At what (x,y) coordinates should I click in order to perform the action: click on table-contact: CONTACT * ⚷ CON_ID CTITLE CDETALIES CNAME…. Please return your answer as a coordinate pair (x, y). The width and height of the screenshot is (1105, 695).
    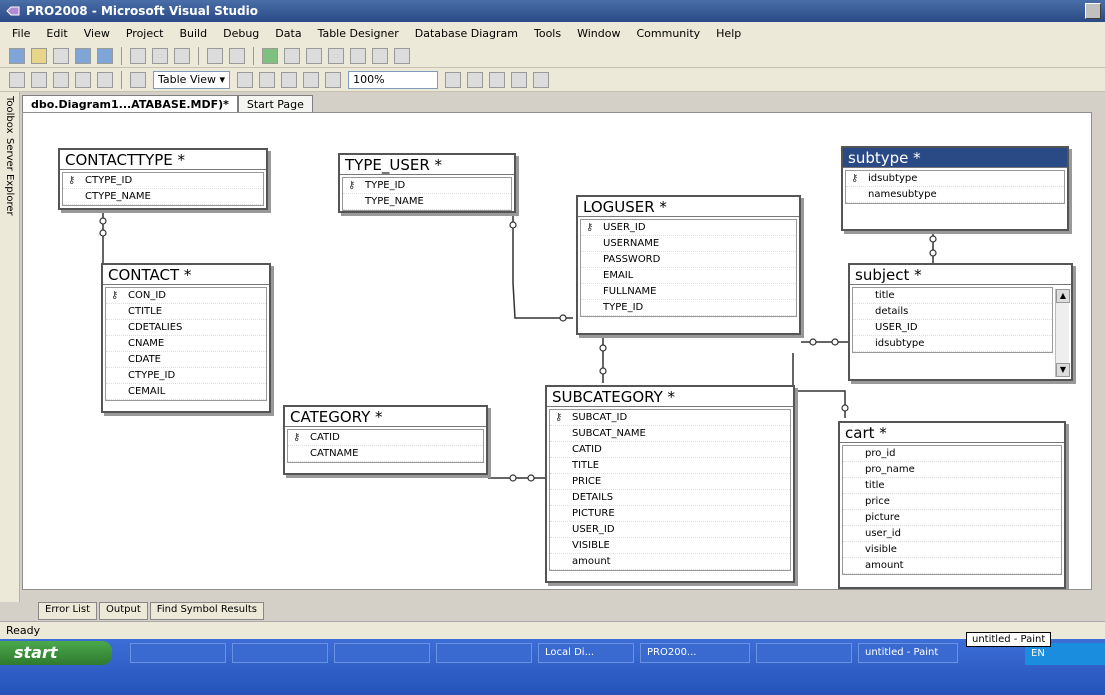
    Looking at the image, I should click on (186, 338).